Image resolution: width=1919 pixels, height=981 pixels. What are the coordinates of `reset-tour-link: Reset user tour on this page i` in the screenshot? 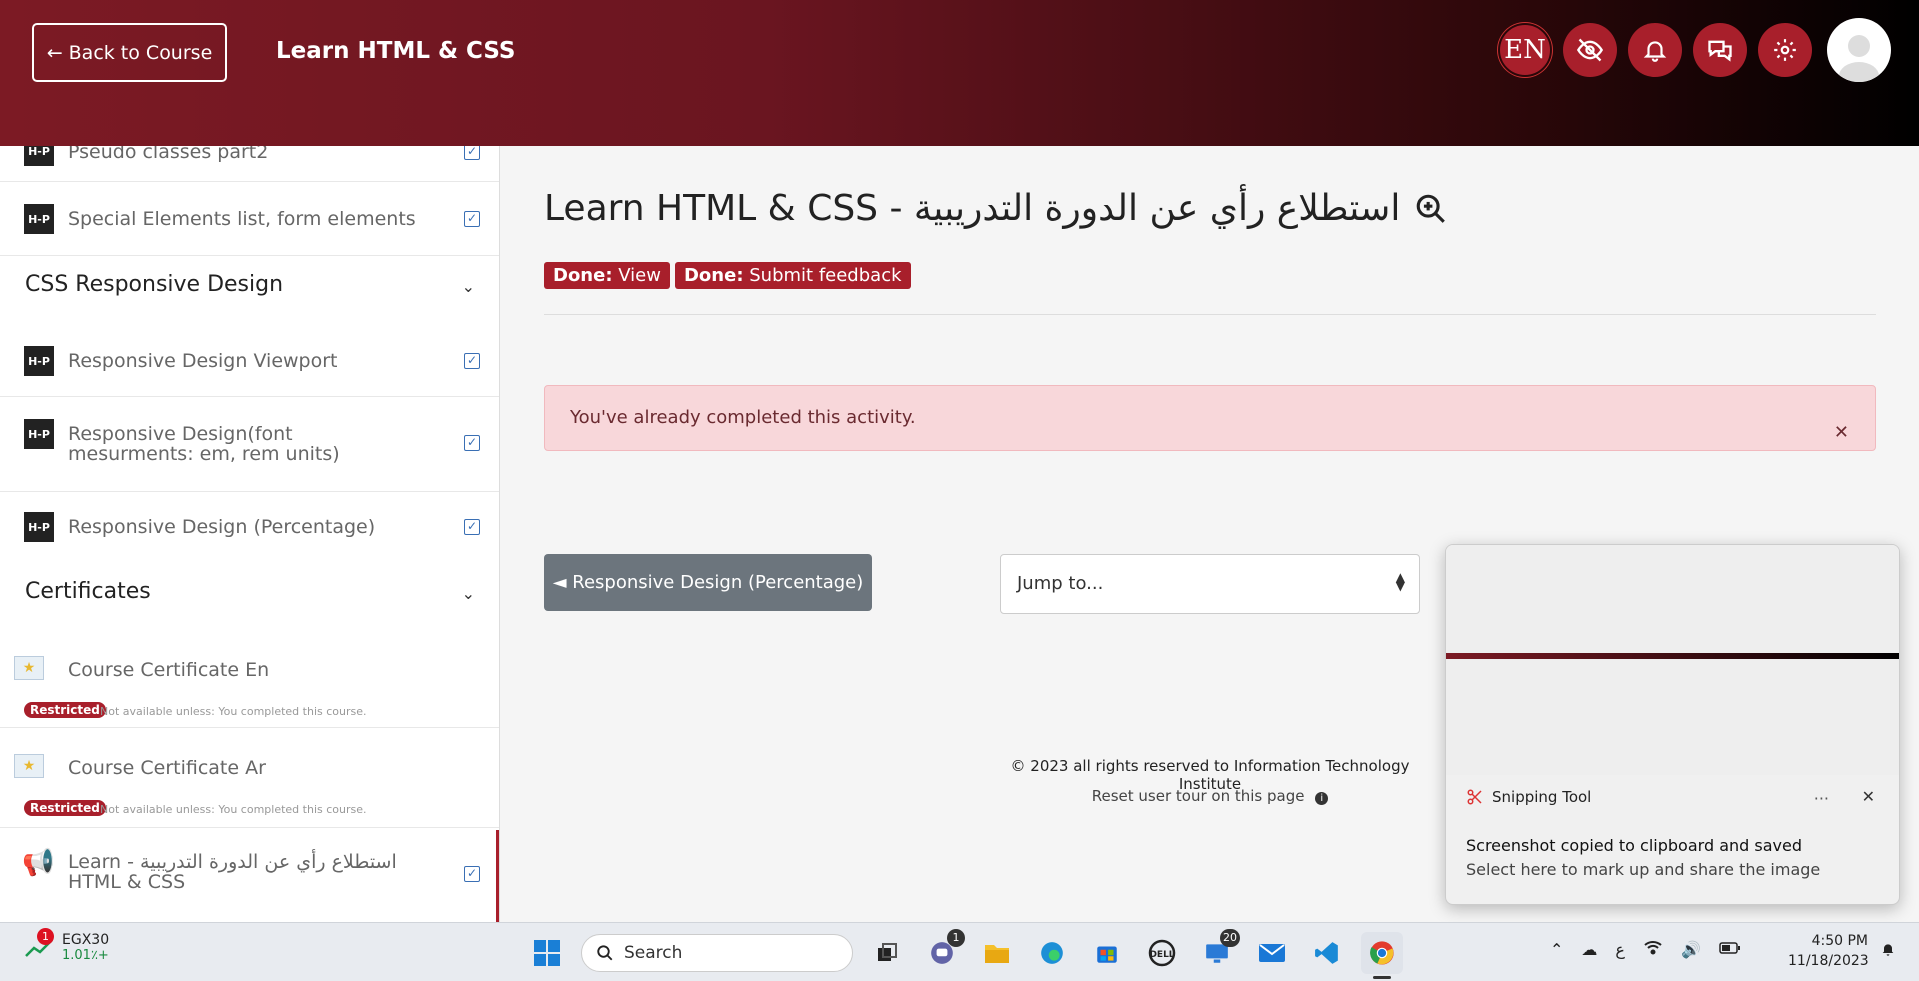 It's located at (1210, 796).